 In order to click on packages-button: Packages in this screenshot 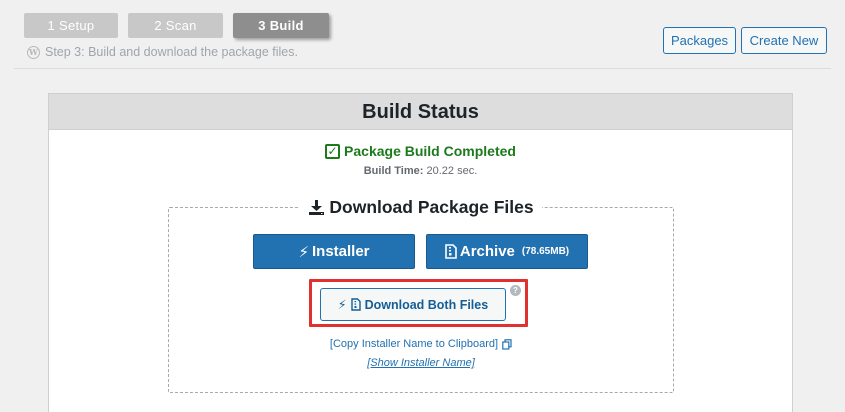, I will do `click(699, 40)`.